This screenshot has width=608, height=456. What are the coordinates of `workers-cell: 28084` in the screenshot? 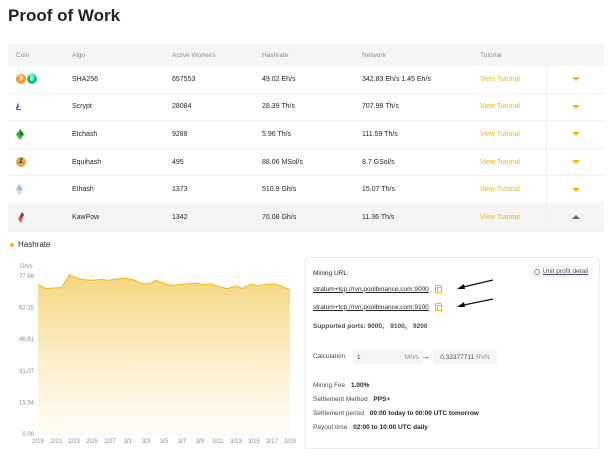 It's located at (182, 107).